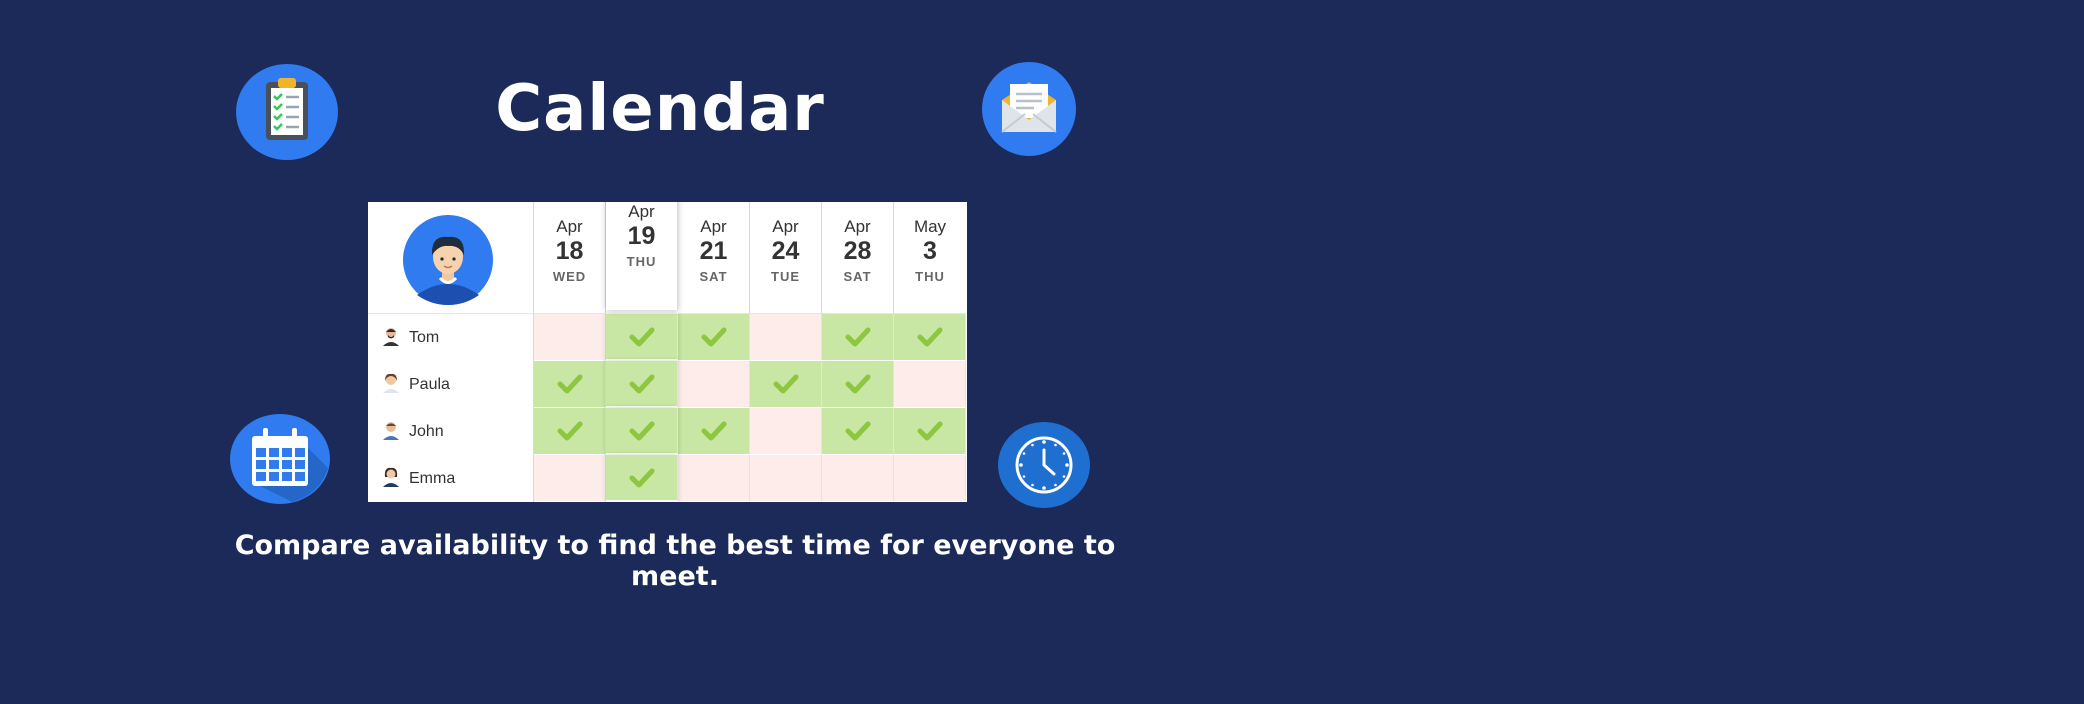 The height and width of the screenshot is (704, 2084). I want to click on participant-name: Emma, so click(432, 478).